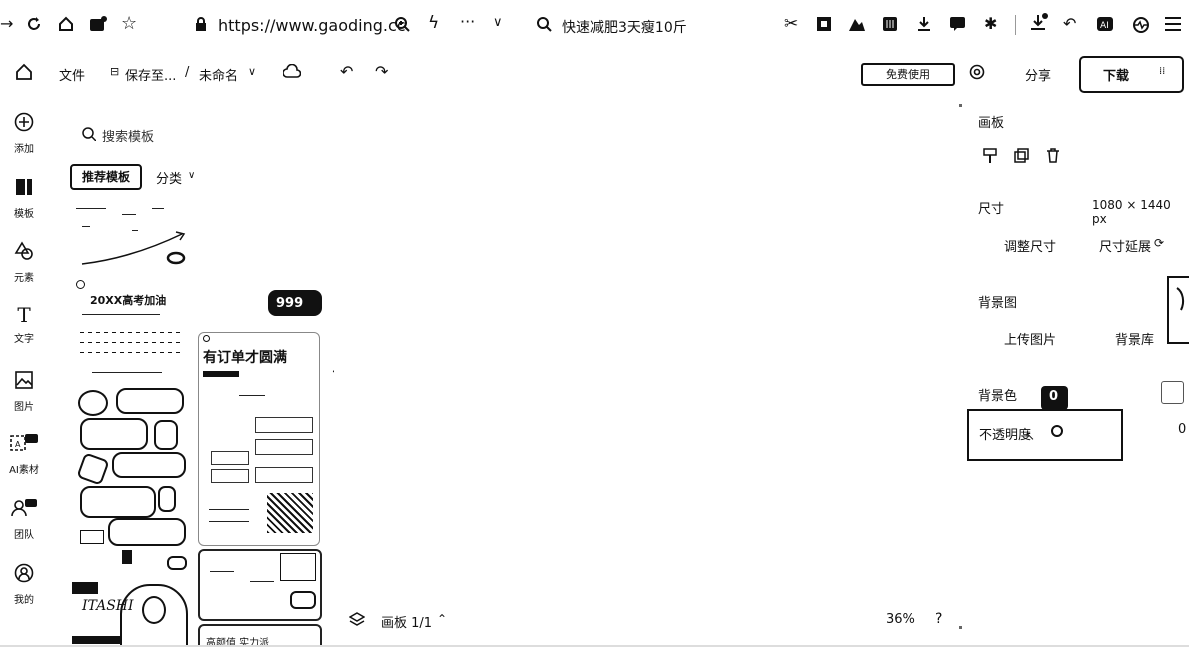 This screenshot has width=1189, height=647. What do you see at coordinates (129, 24) in the screenshot?
I see `favorites-icon: ☆` at bounding box center [129, 24].